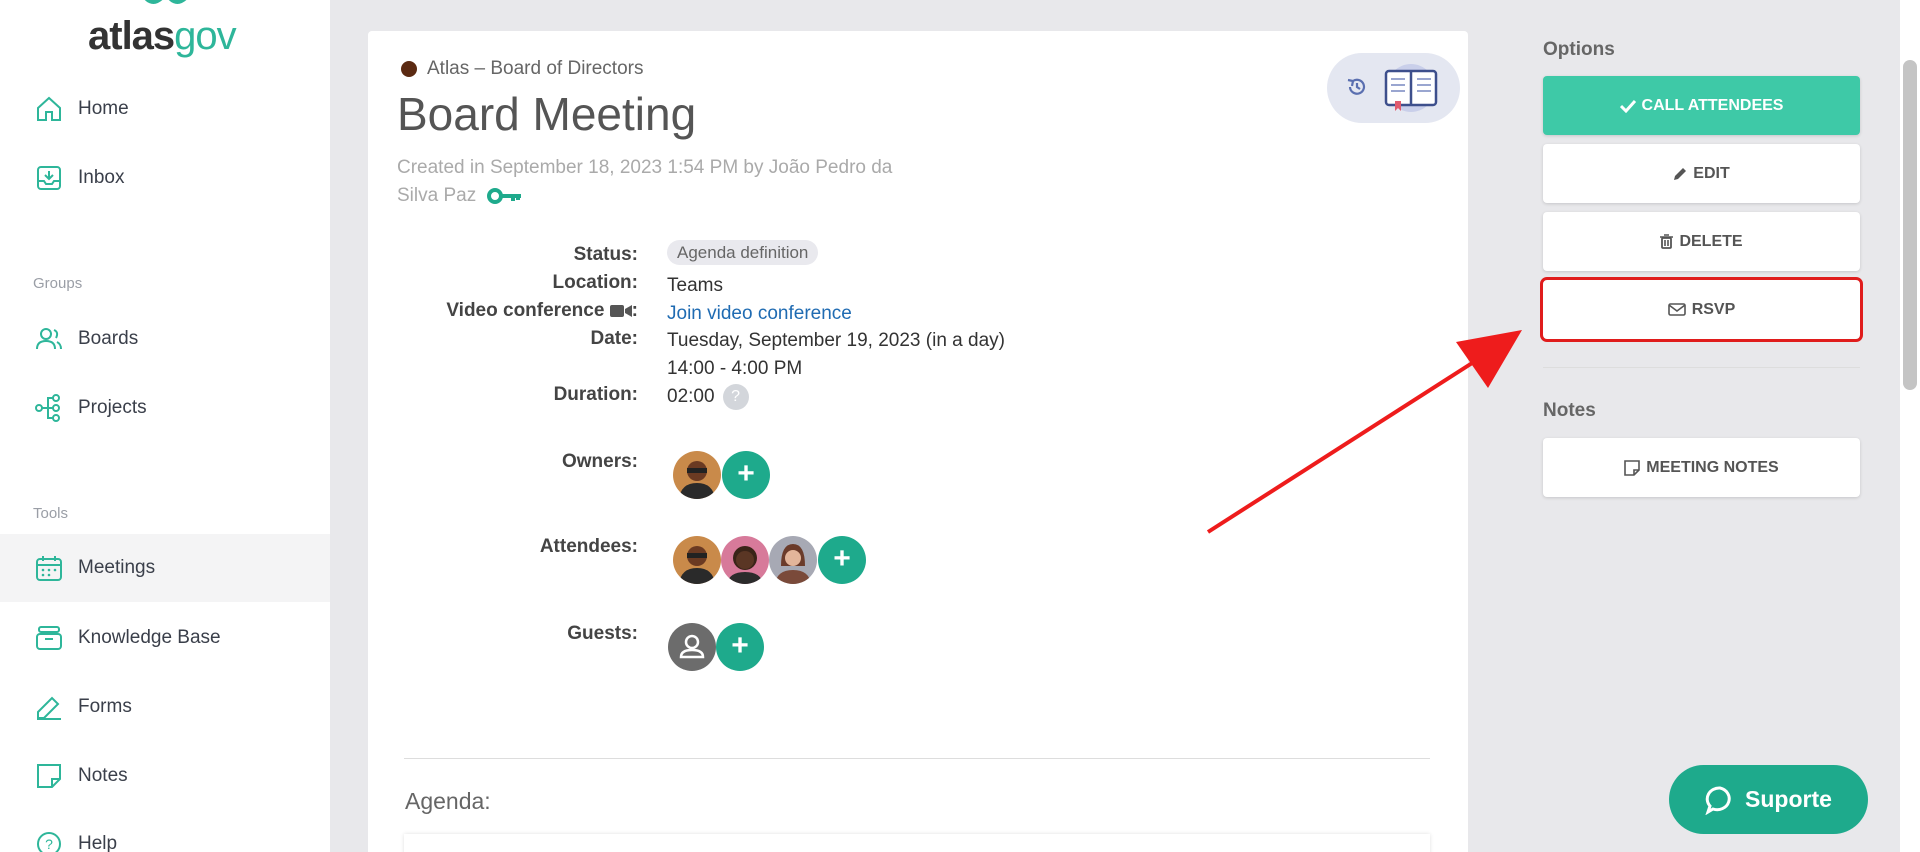  Describe the element at coordinates (49, 638) in the screenshot. I see `archive-icon` at that location.